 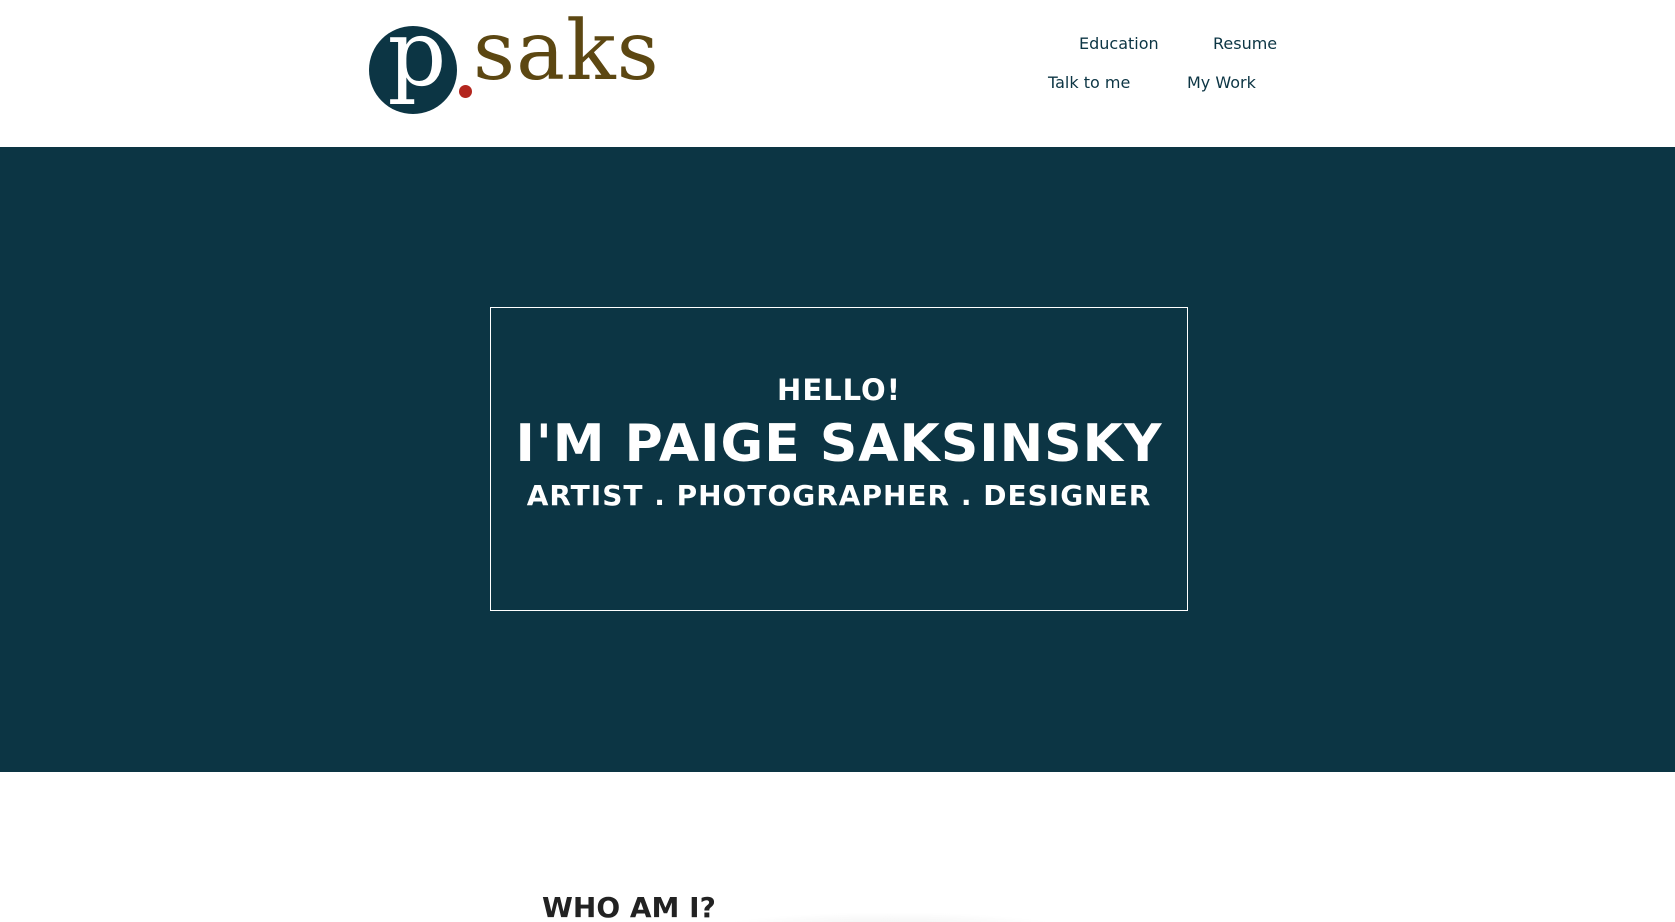 What do you see at coordinates (629, 906) in the screenshot?
I see `about-title: WHO AM I?` at bounding box center [629, 906].